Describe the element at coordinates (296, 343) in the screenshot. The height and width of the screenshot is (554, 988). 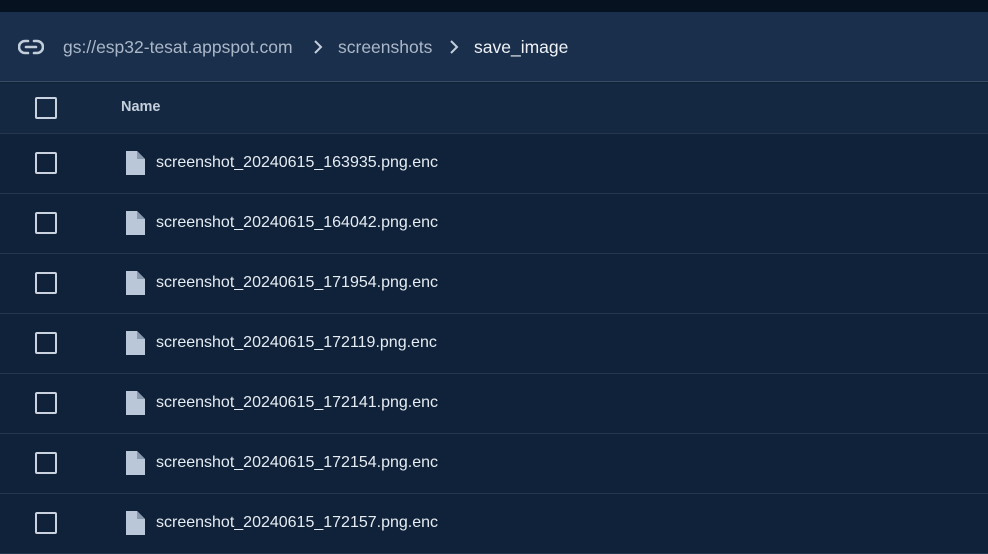
I see `file-name: screenshot_20240615_172119.png.enc` at that location.